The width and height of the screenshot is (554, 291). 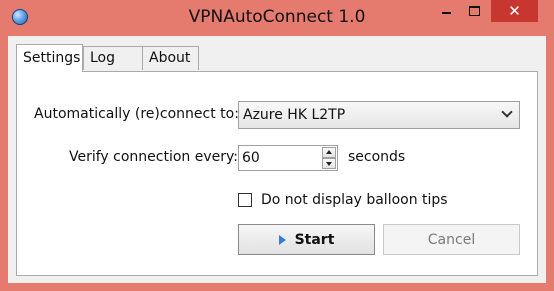 I want to click on verify-label: Verify connection every:, so click(x=154, y=157).